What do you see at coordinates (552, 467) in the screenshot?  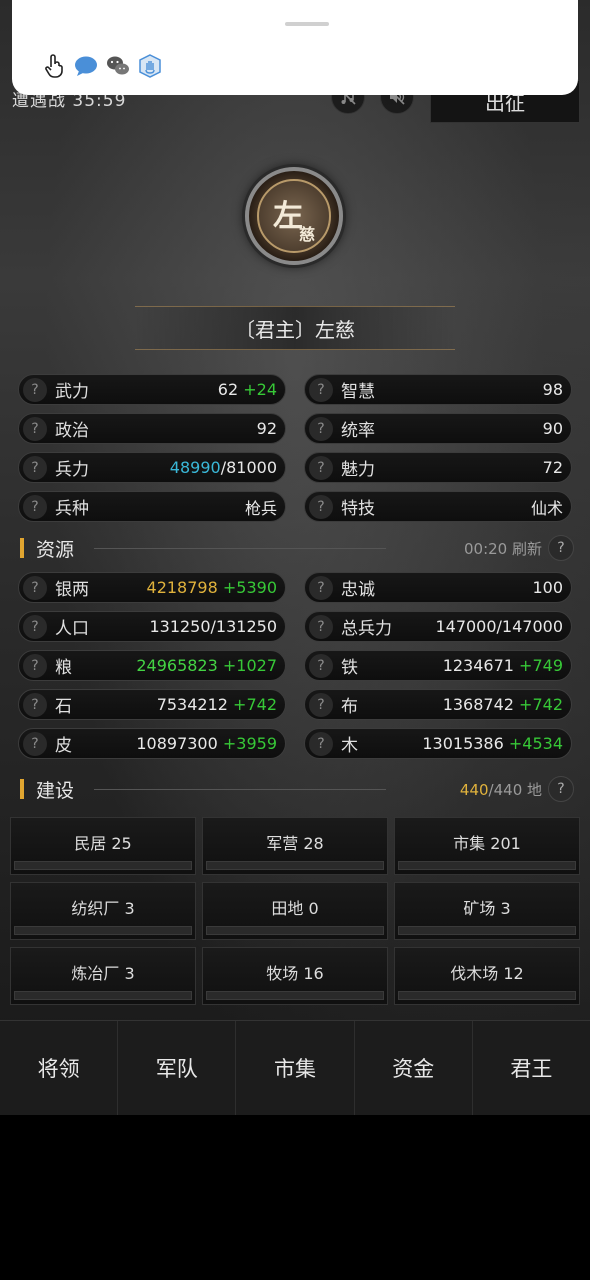 I see `stat-value: 72` at bounding box center [552, 467].